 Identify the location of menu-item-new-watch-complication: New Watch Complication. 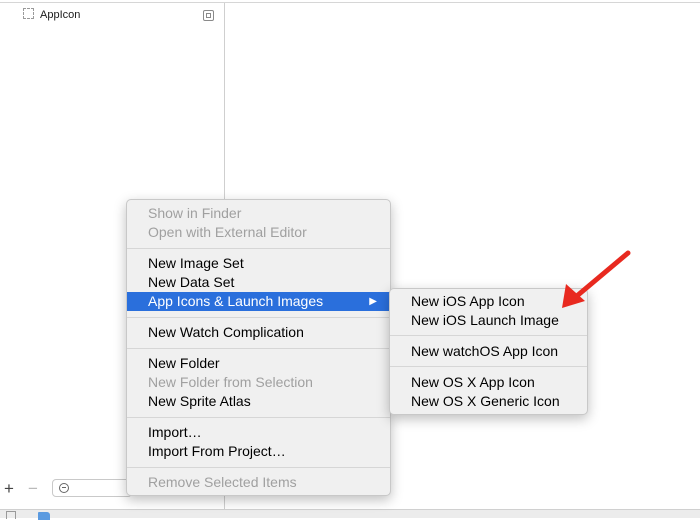
(258, 332).